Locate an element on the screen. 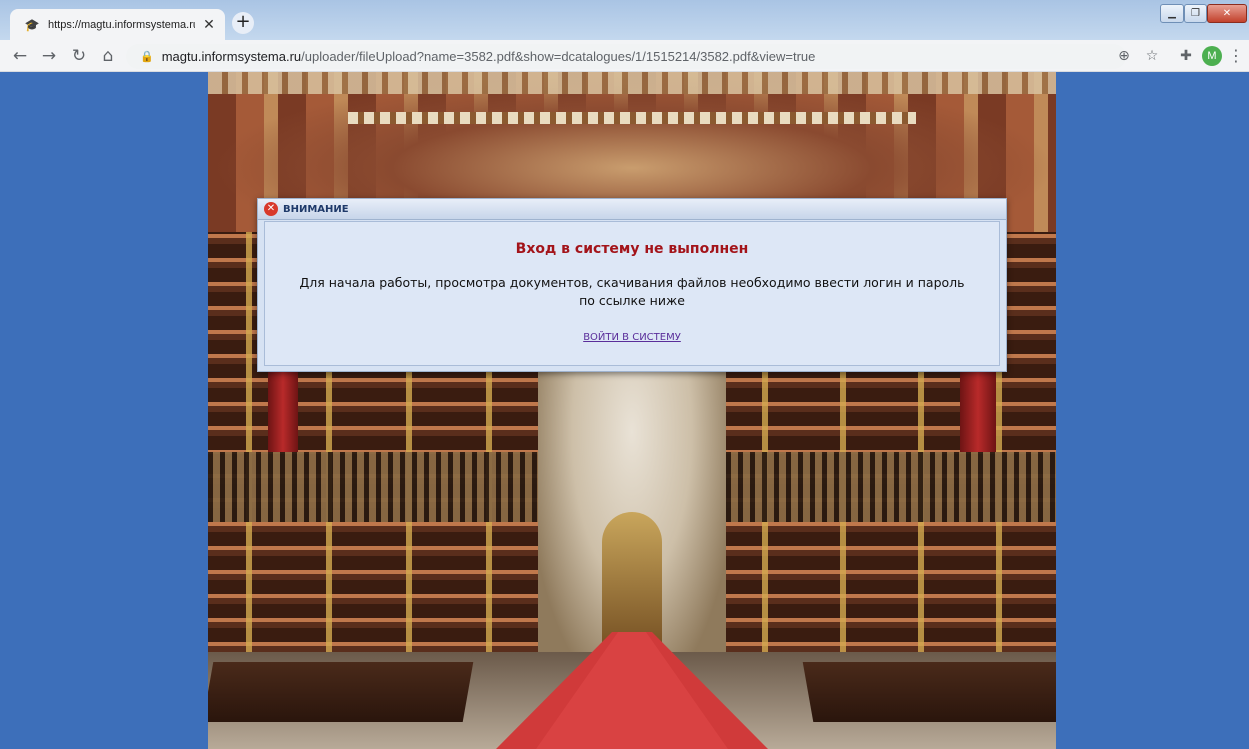 Image resolution: width=1249 pixels, height=749 pixels. informsystema-logo-icon: 🎓 is located at coordinates (32, 24).